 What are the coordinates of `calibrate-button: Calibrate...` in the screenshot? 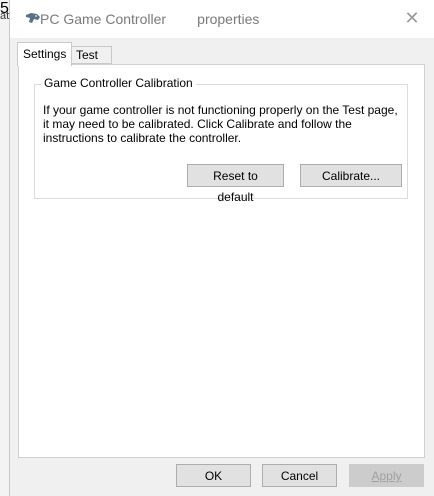 It's located at (351, 175).